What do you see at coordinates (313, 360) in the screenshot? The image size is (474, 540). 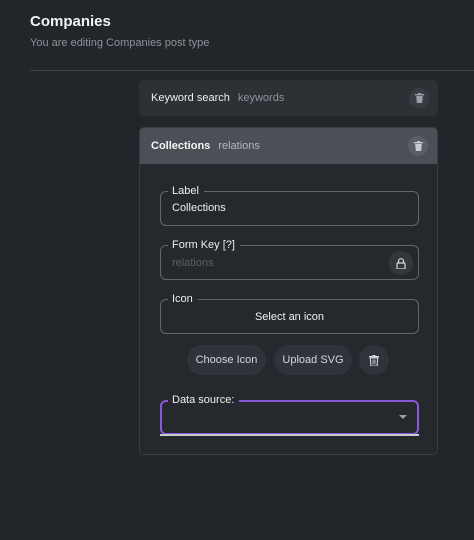 I see `upload-svg-button: Upload SVG` at bounding box center [313, 360].